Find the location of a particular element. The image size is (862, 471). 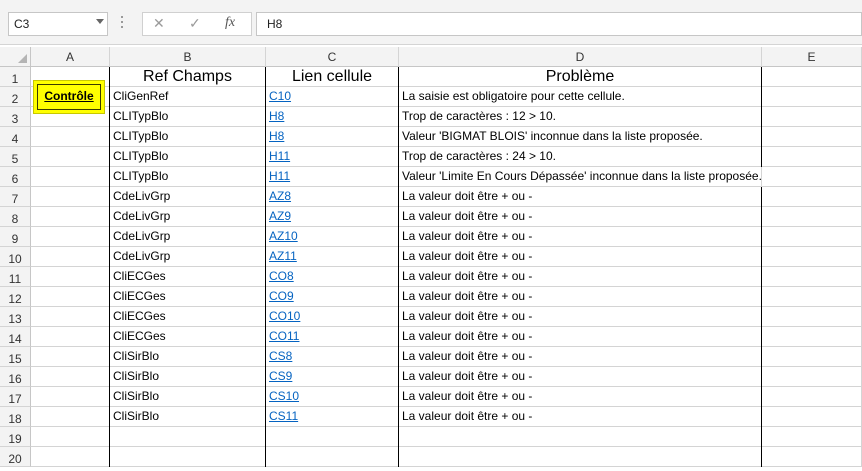

column-header-b: B is located at coordinates (188, 57).